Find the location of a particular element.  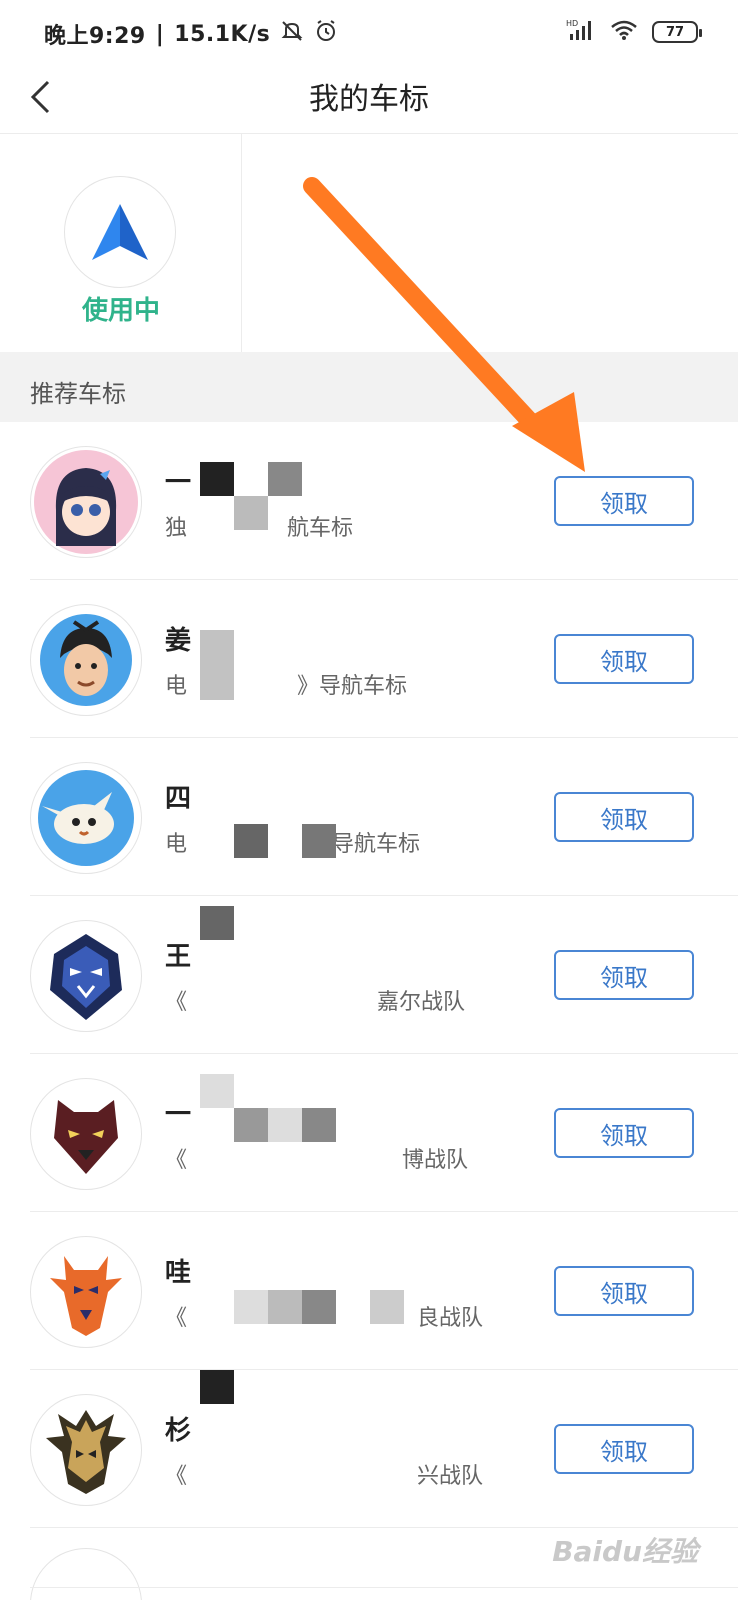

item-title: 王 is located at coordinates (178, 957).